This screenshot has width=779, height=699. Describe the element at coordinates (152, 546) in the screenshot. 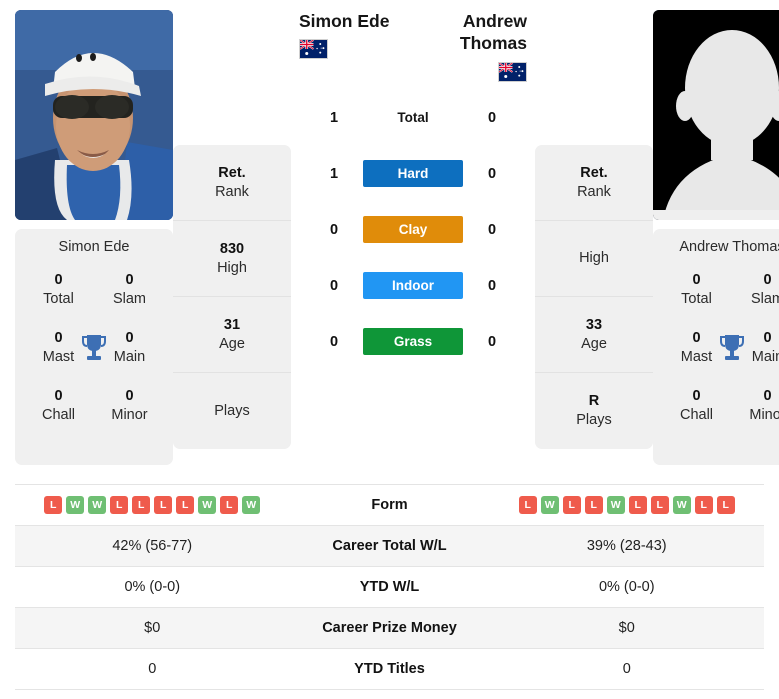

I see `left-career-total-wl: 42% (56-77)` at that location.